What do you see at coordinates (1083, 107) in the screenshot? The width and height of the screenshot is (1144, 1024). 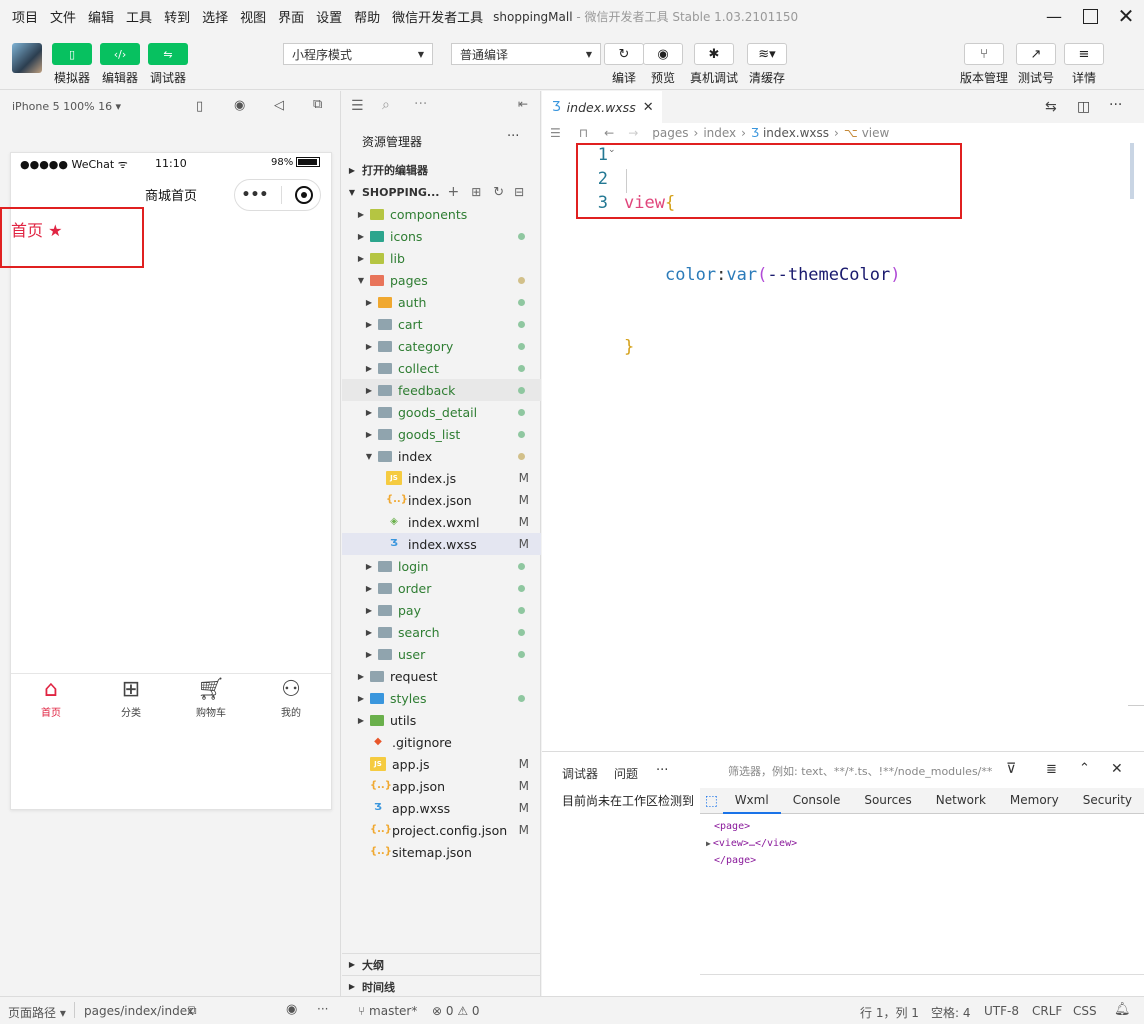 I see `split-editor-icon: ◫` at bounding box center [1083, 107].